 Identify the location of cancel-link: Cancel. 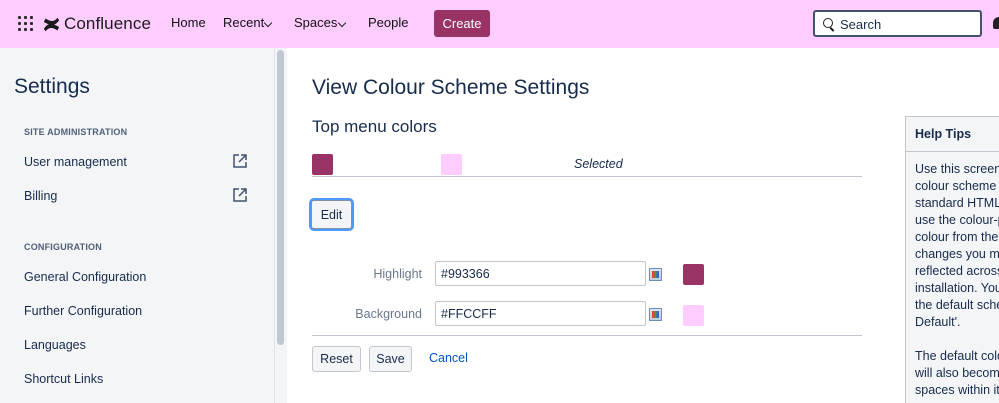
(448, 358).